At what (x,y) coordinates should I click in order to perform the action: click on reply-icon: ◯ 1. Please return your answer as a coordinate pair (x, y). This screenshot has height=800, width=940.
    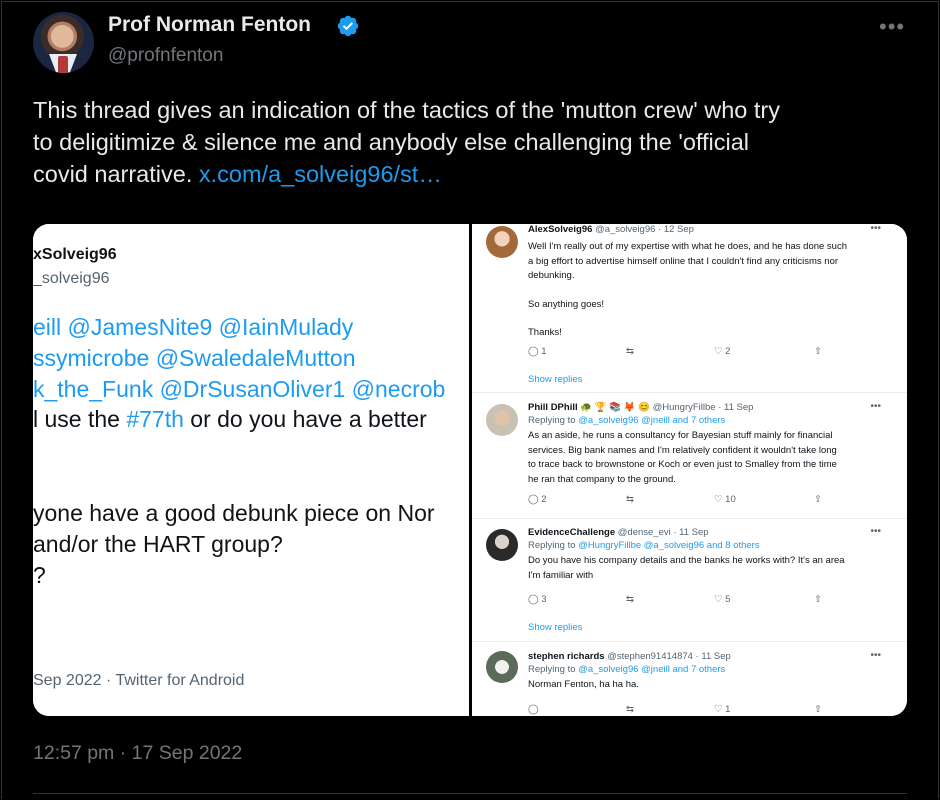
    Looking at the image, I should click on (537, 351).